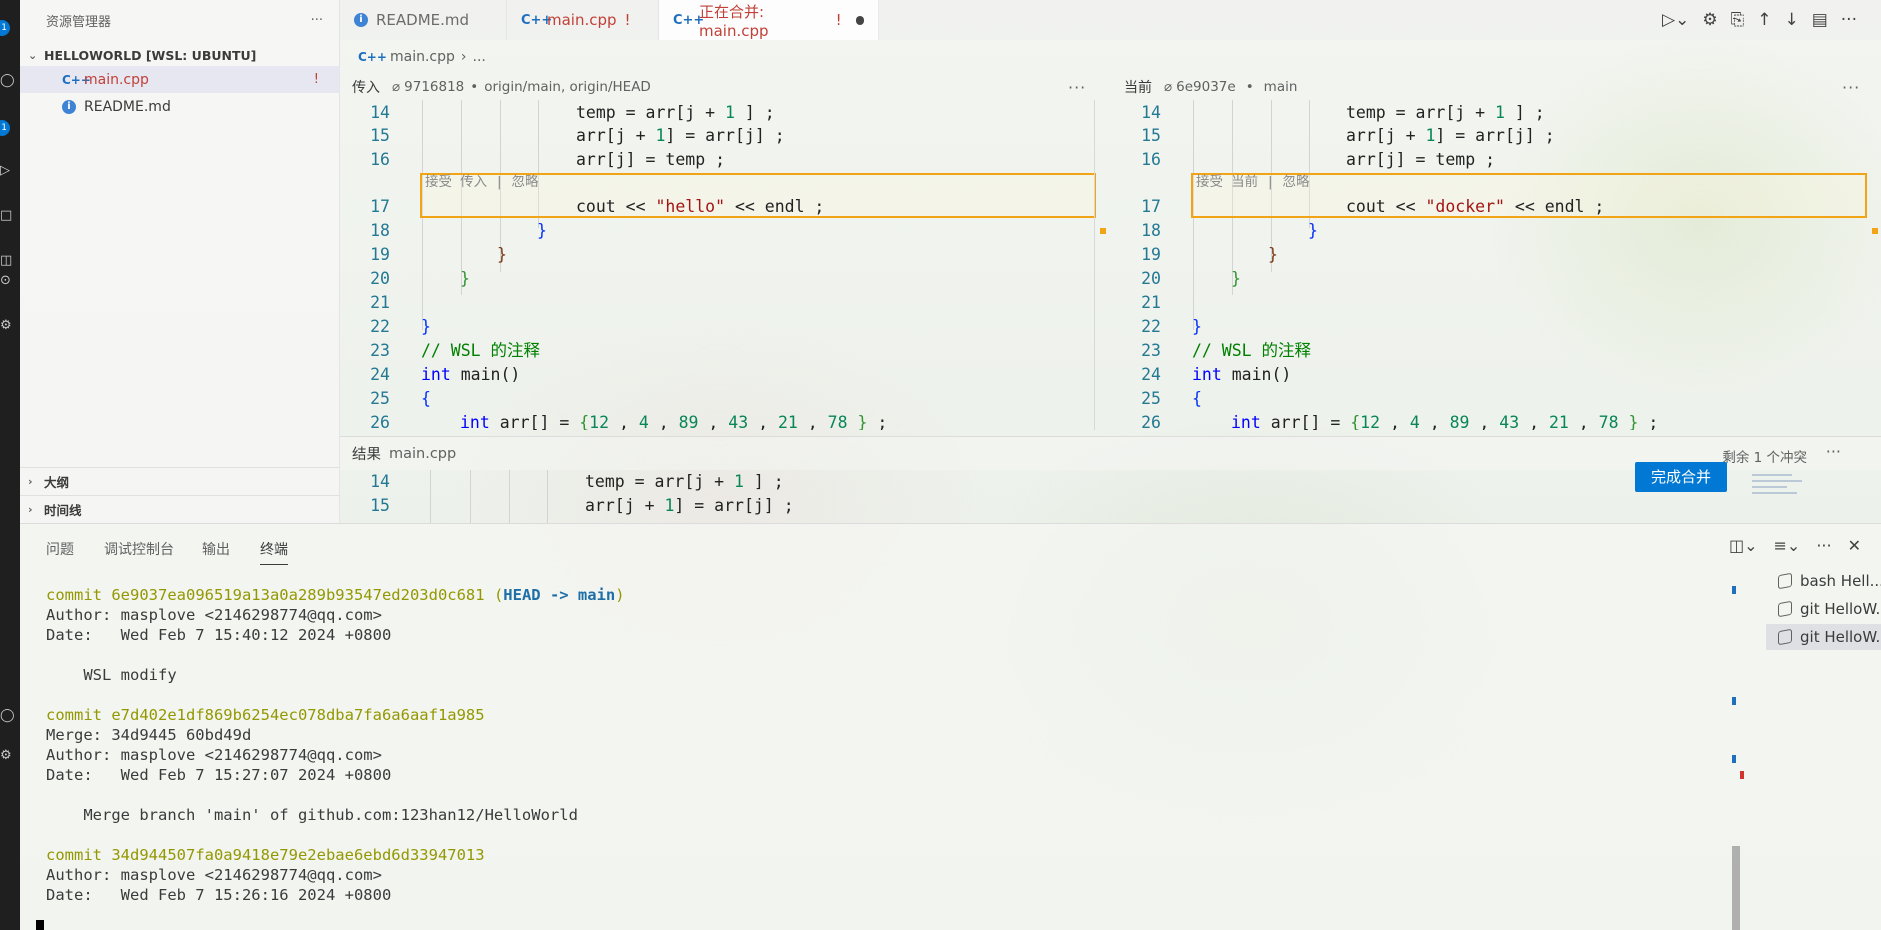  What do you see at coordinates (1785, 637) in the screenshot?
I see `terminal-icon` at bounding box center [1785, 637].